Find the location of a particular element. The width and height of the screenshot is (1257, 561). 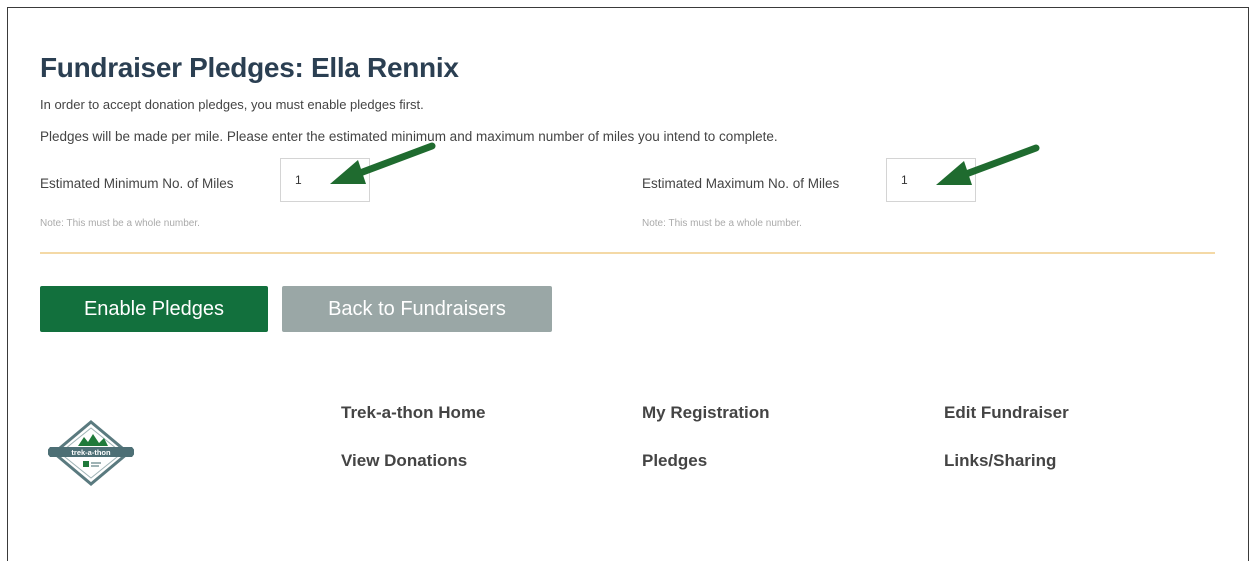

section-divider is located at coordinates (627, 253).